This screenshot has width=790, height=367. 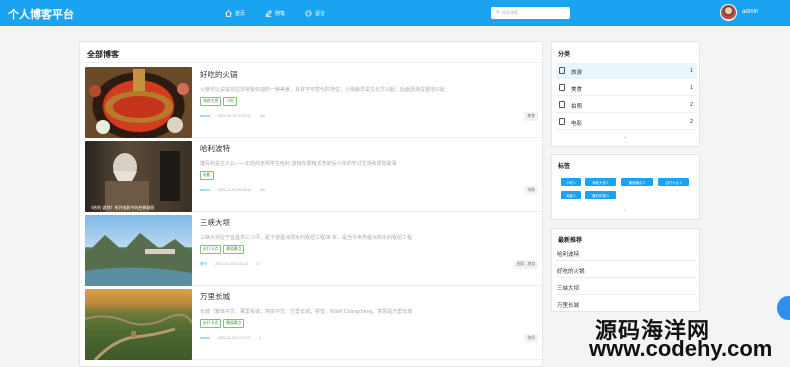 I want to click on tag-pill: 小吃 1, so click(x=571, y=182).